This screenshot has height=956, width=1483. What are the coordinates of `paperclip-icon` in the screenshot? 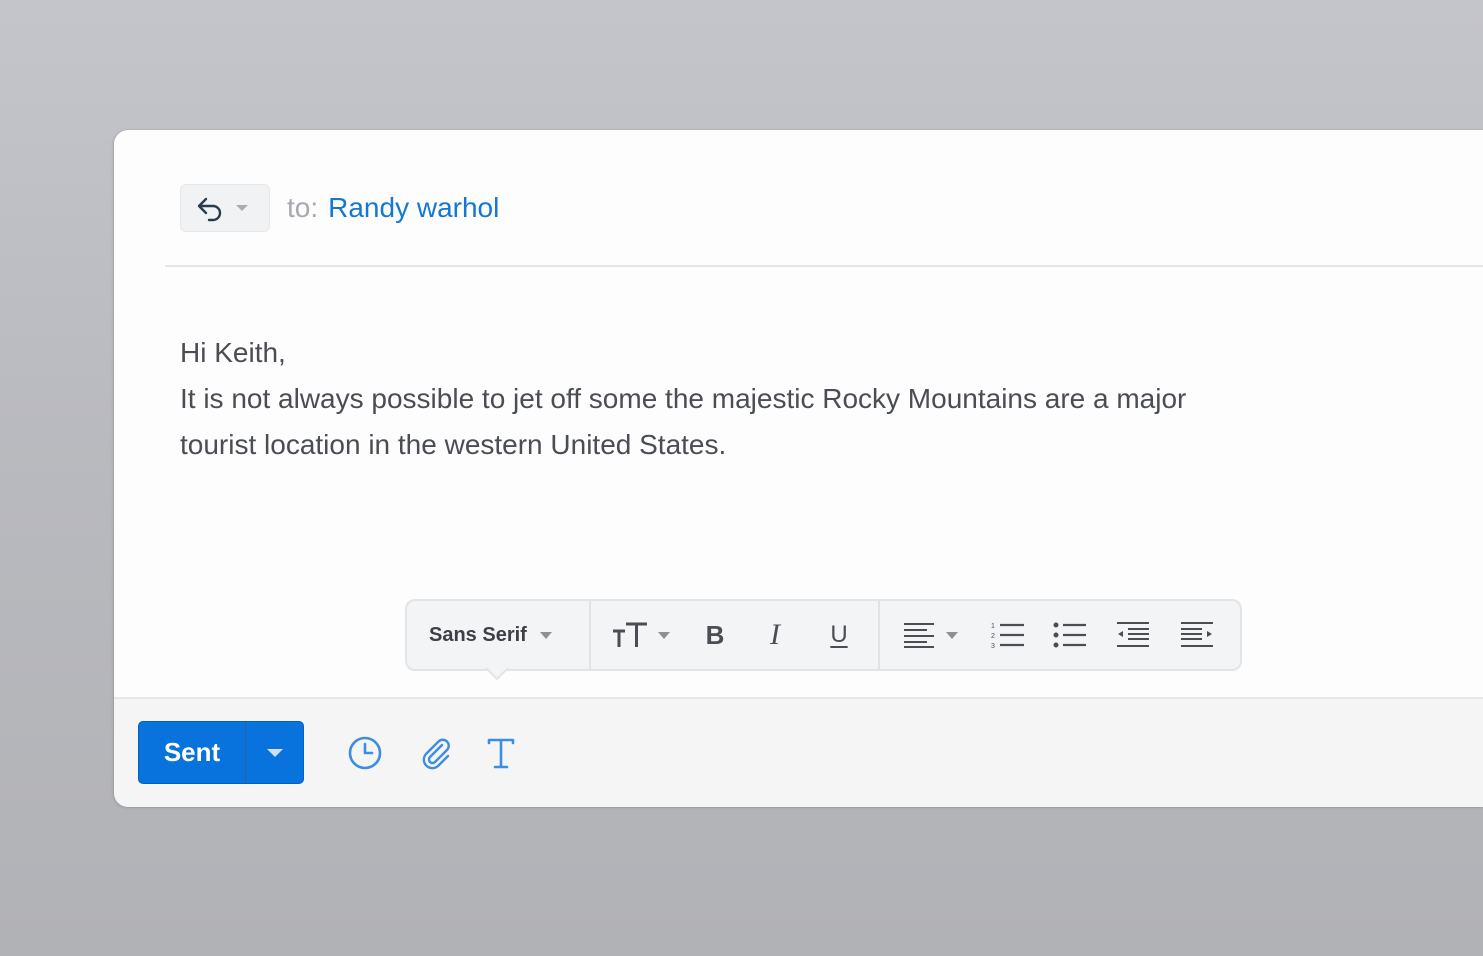 It's located at (436, 754).